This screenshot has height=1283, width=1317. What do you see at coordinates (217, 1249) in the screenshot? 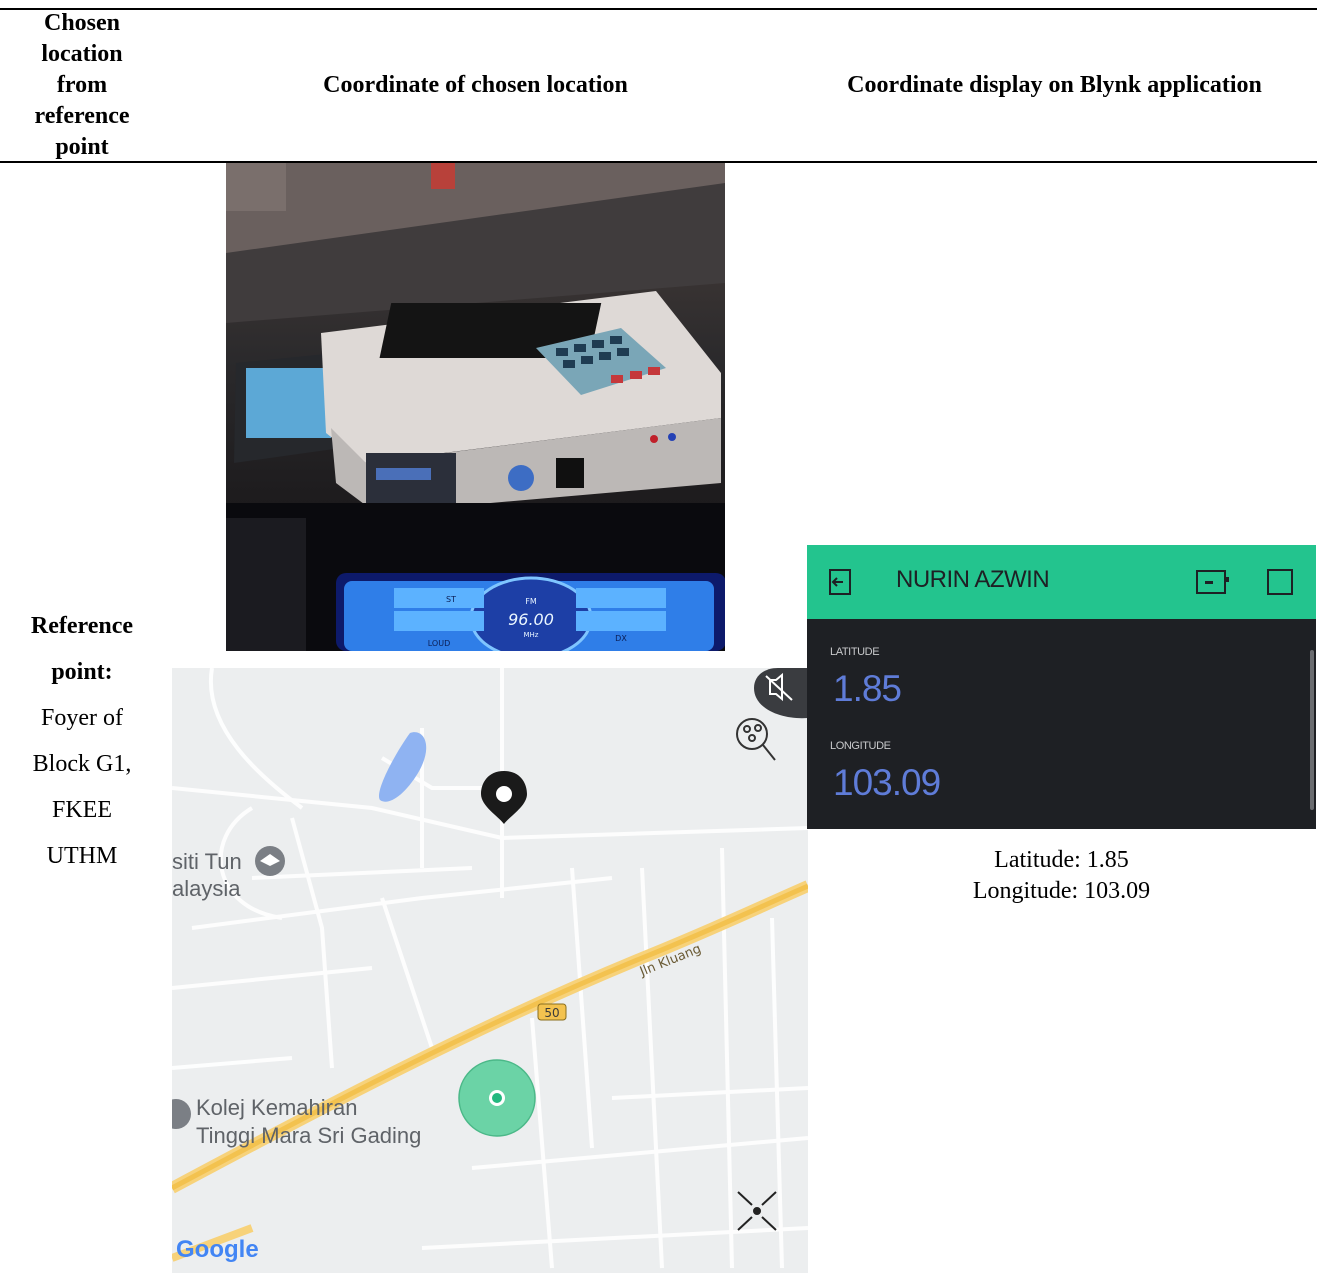
I see `google-logo: Google` at bounding box center [217, 1249].